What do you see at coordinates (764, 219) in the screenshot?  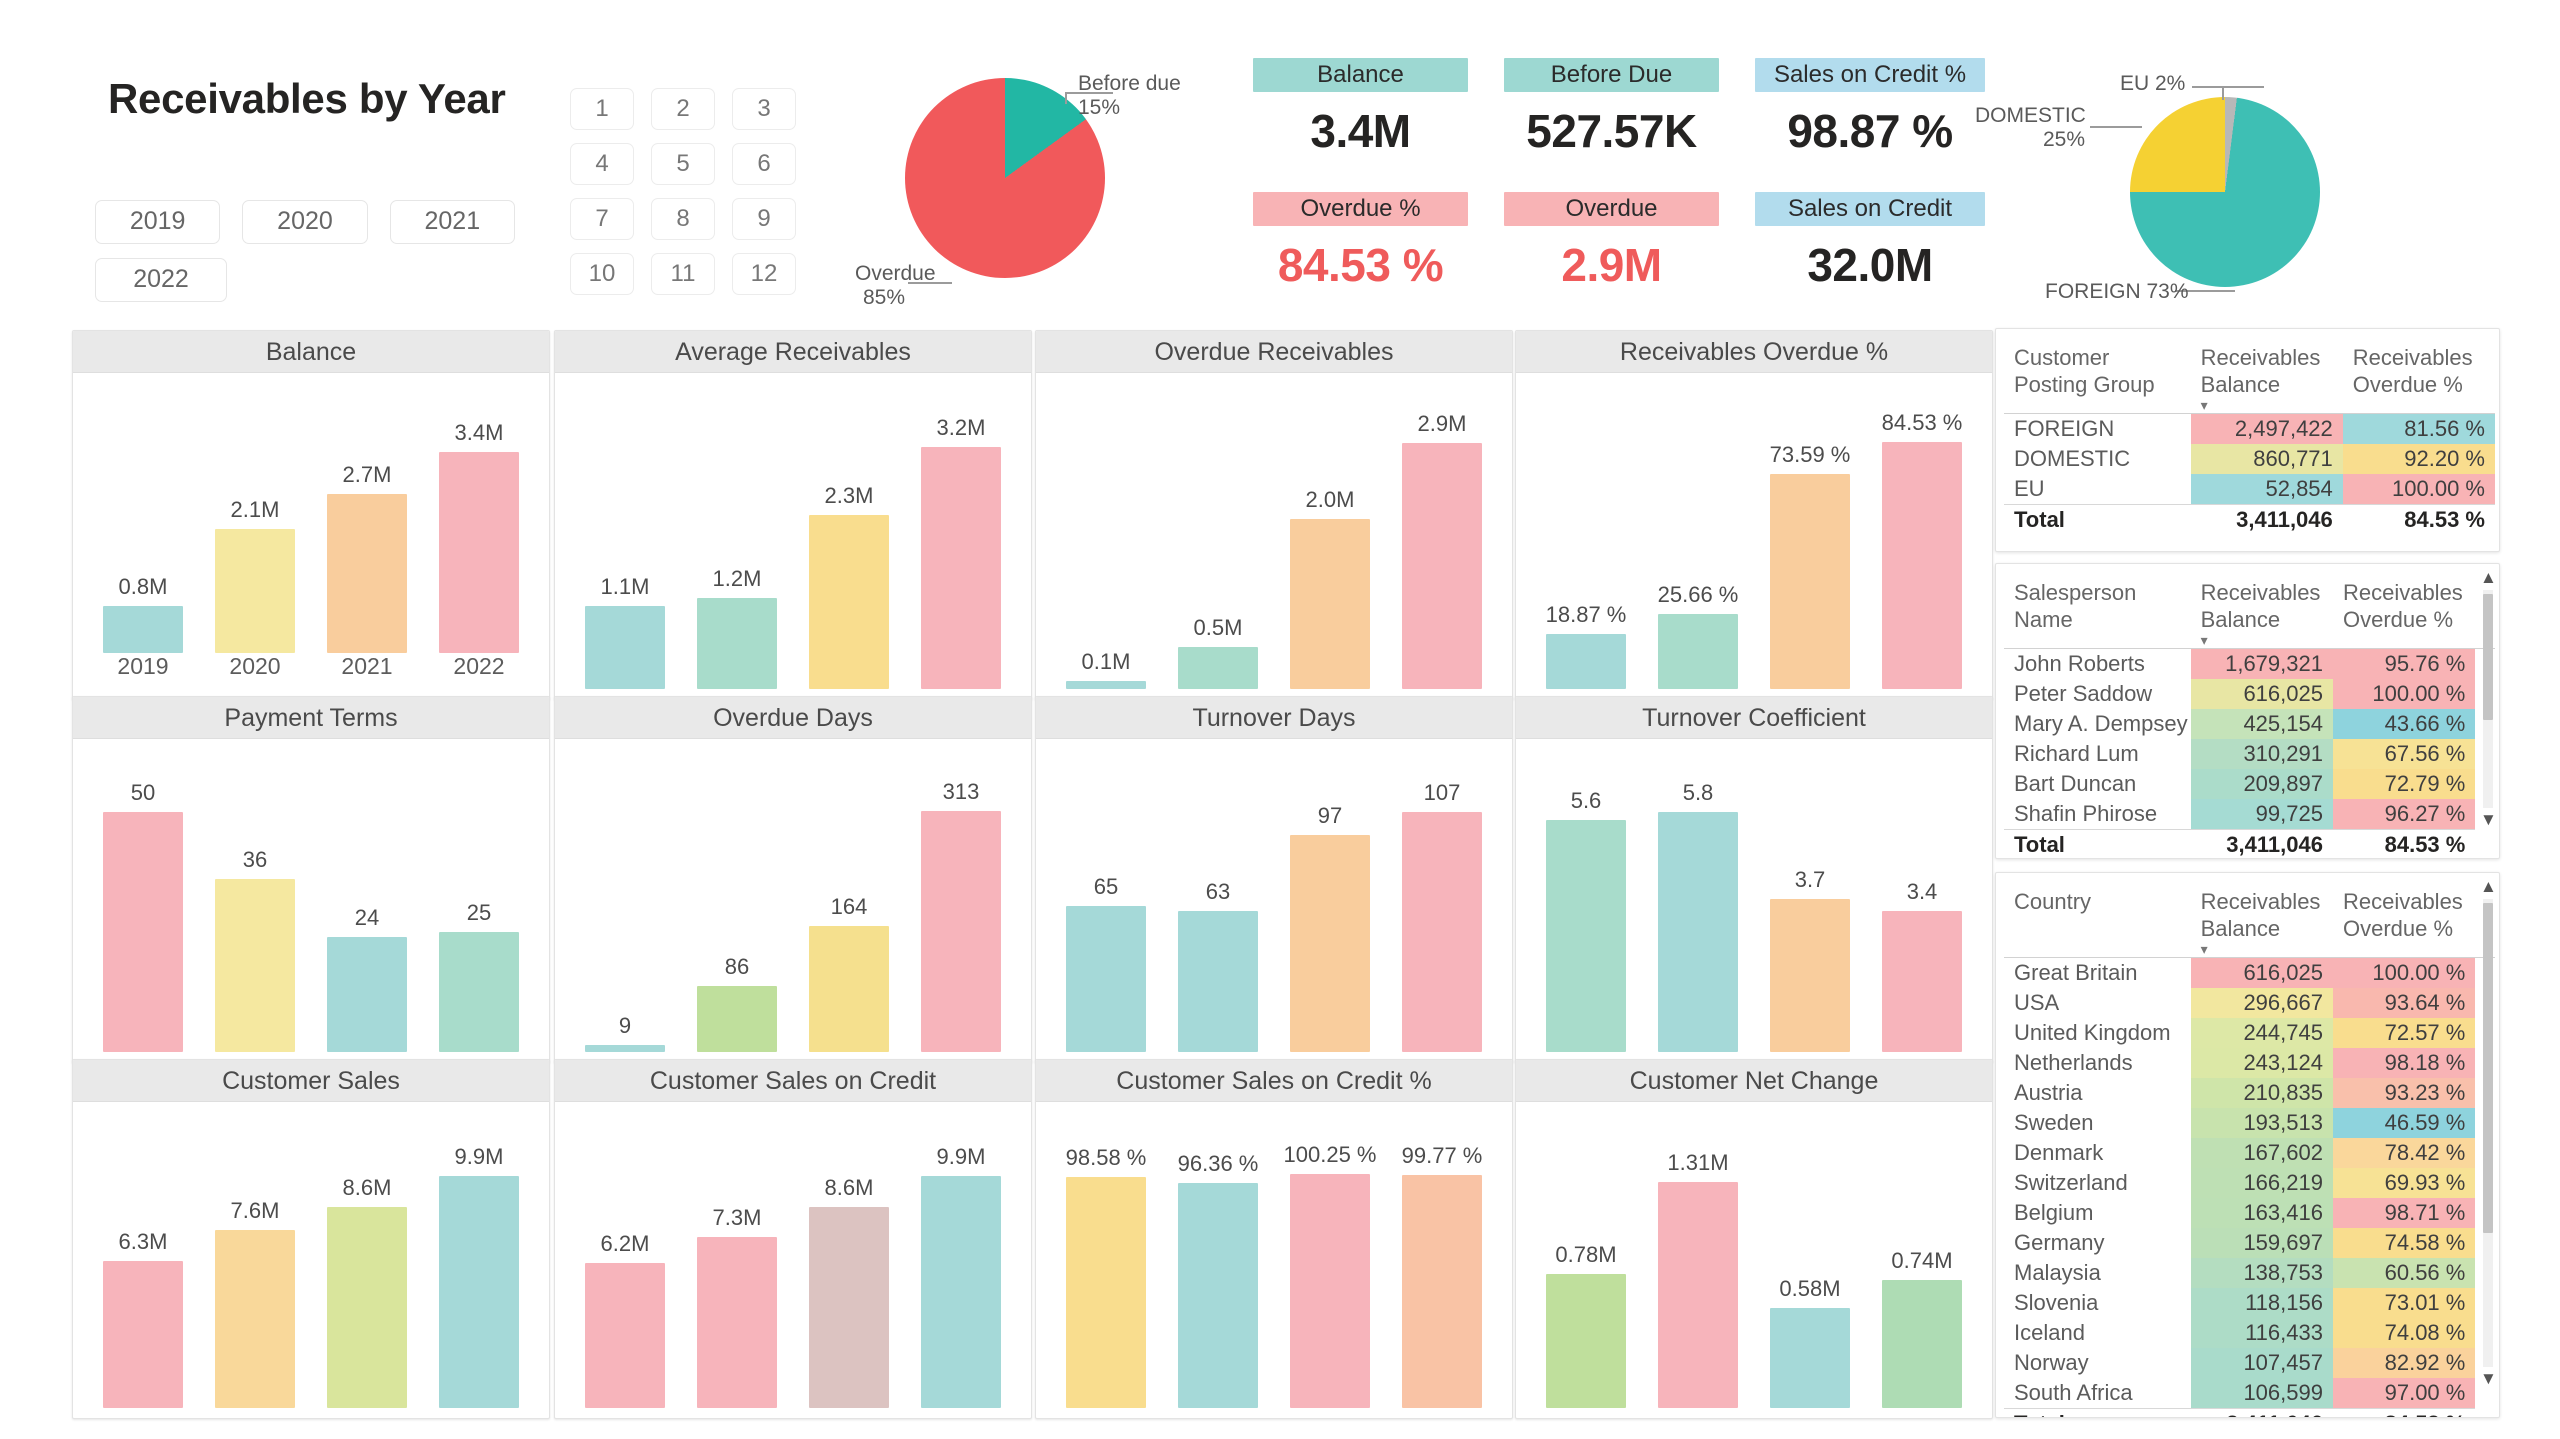 I see `month-button-9: 9` at bounding box center [764, 219].